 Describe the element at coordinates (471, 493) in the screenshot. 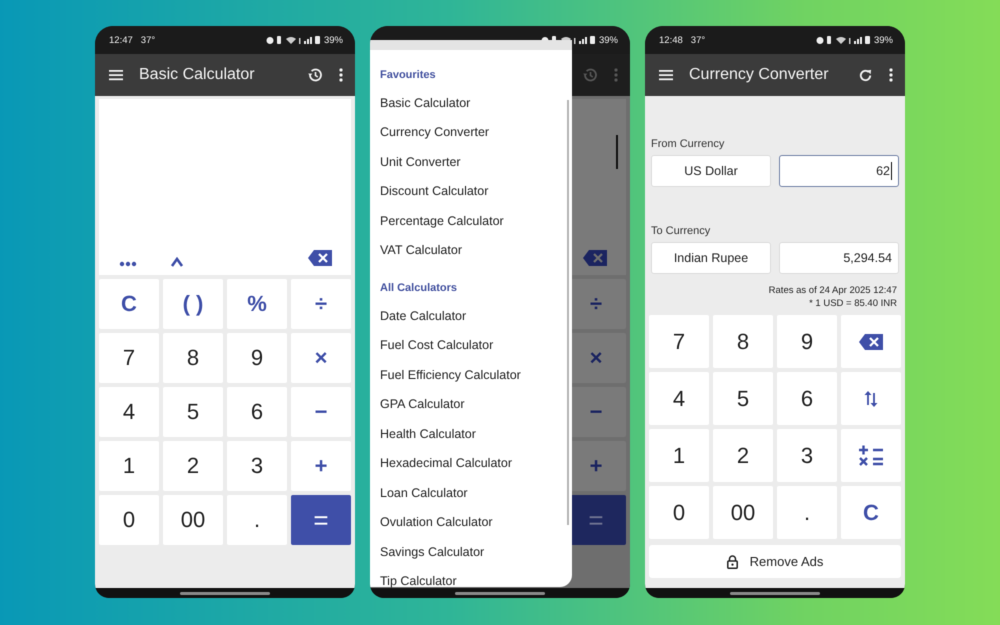

I see `menu-item: Loan Calculator` at that location.